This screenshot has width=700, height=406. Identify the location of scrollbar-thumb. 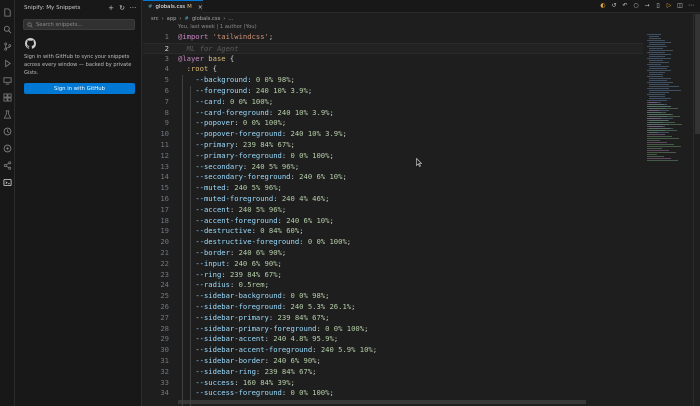
(697, 74).